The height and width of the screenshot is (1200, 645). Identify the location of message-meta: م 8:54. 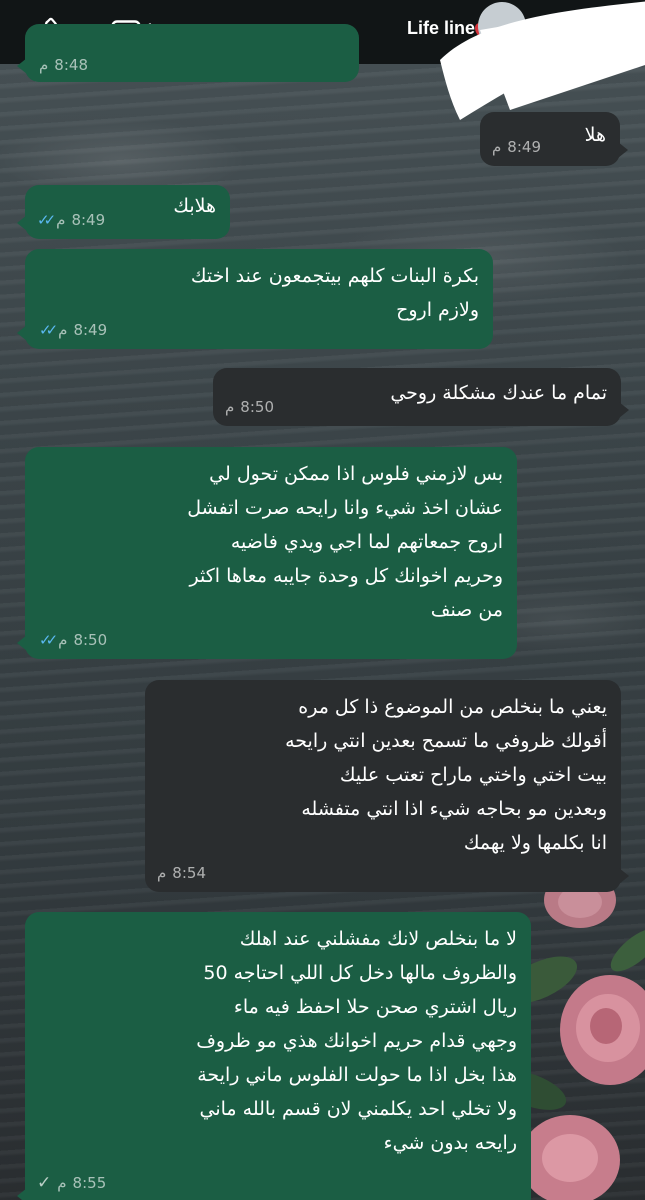
(181, 873).